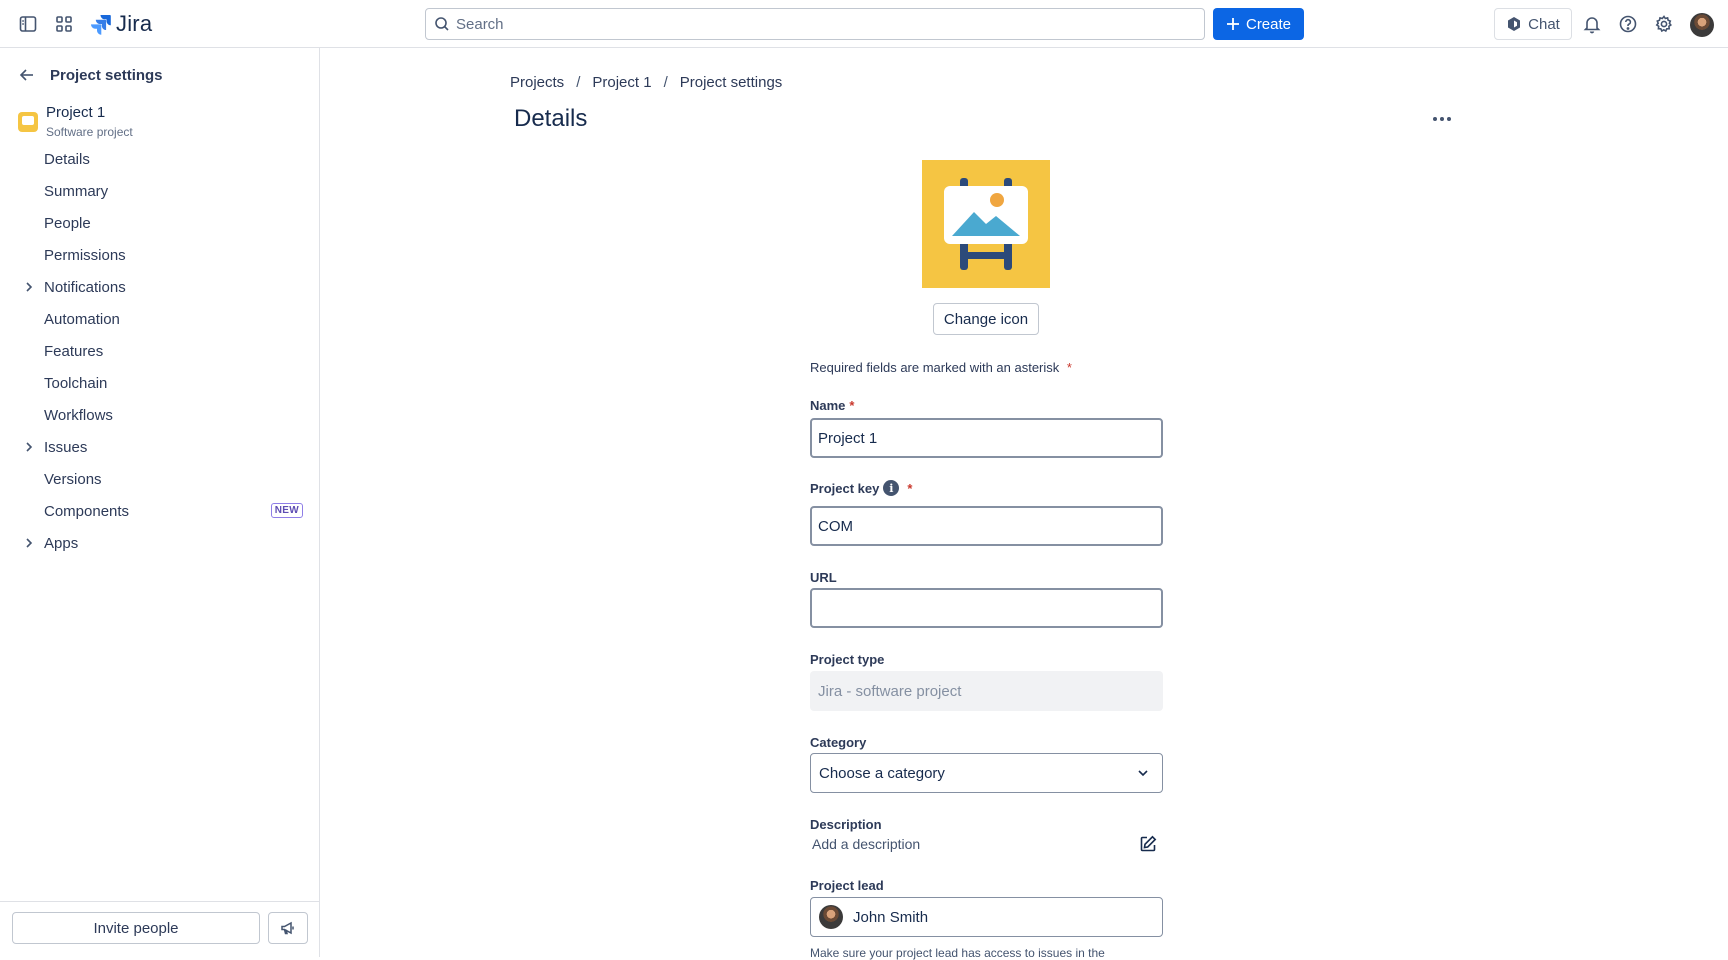 This screenshot has height=960, width=1728. Describe the element at coordinates (1664, 24) in the screenshot. I see `settings-gear-icon` at that location.